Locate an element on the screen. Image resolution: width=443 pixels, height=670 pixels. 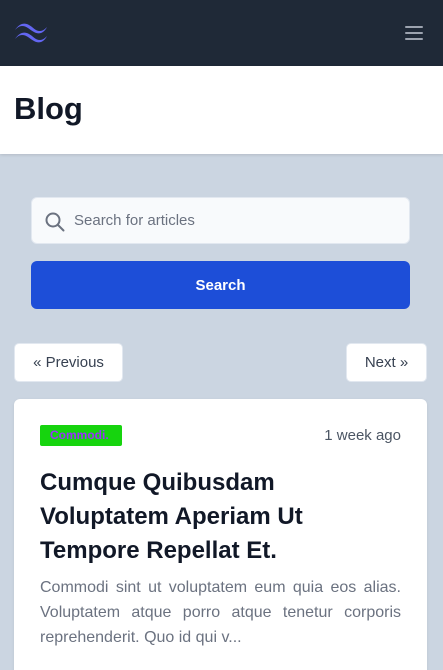
search-input is located at coordinates (234, 220).